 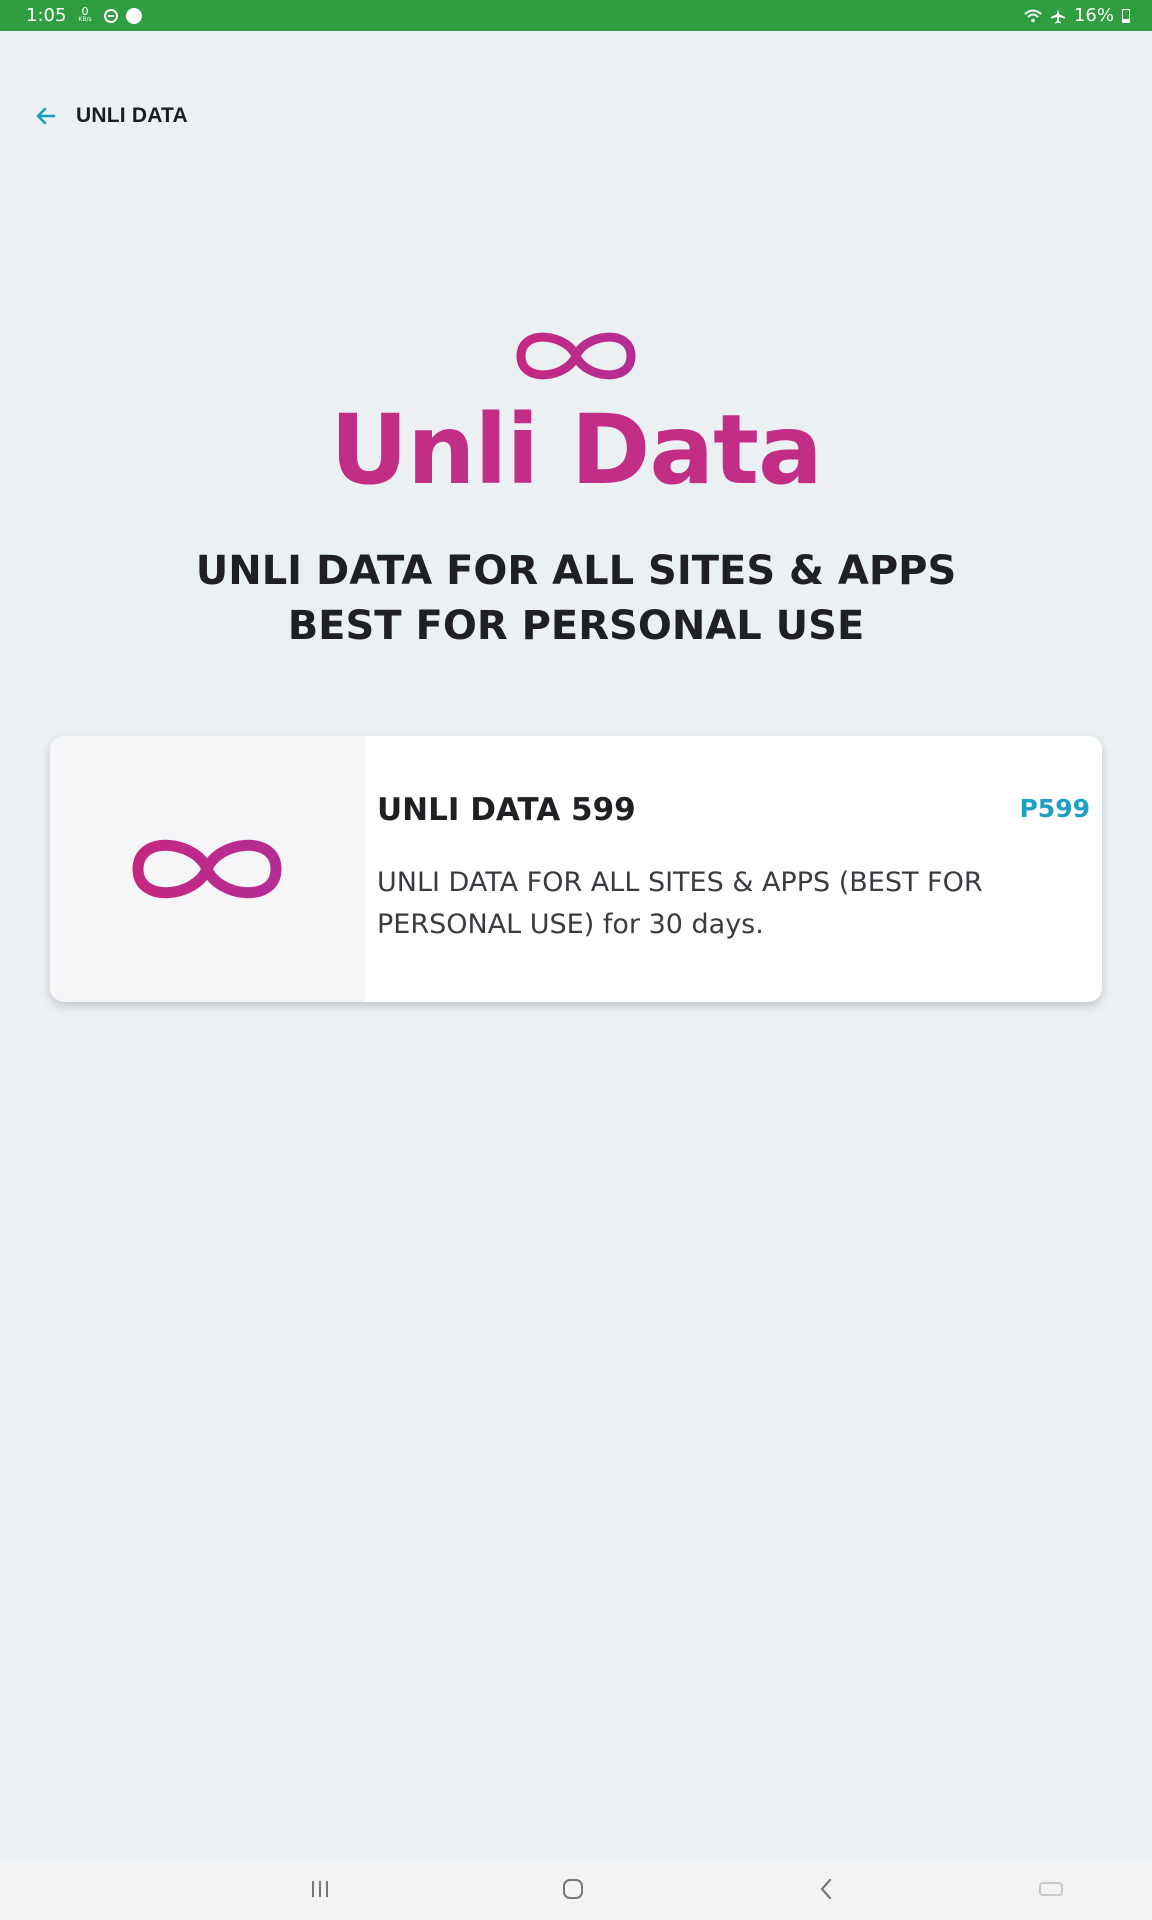 What do you see at coordinates (506, 810) in the screenshot?
I see `offer-title: UNLI DATA 599` at bounding box center [506, 810].